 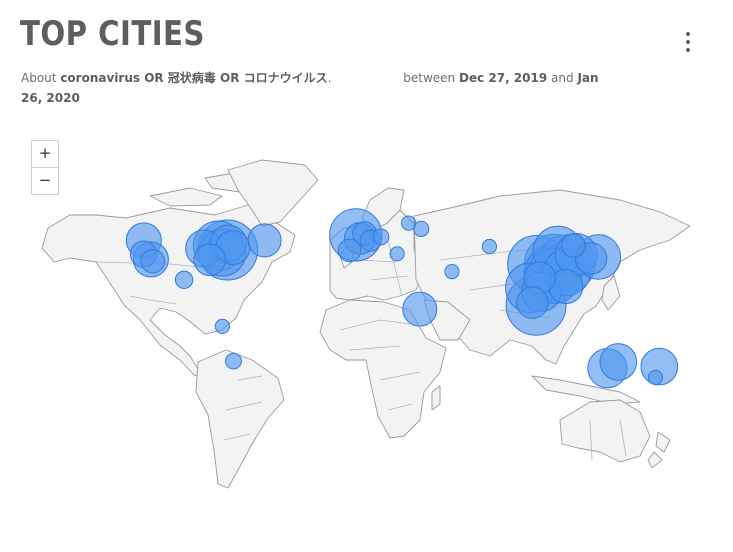 I want to click on land-australia, so click(x=605, y=431).